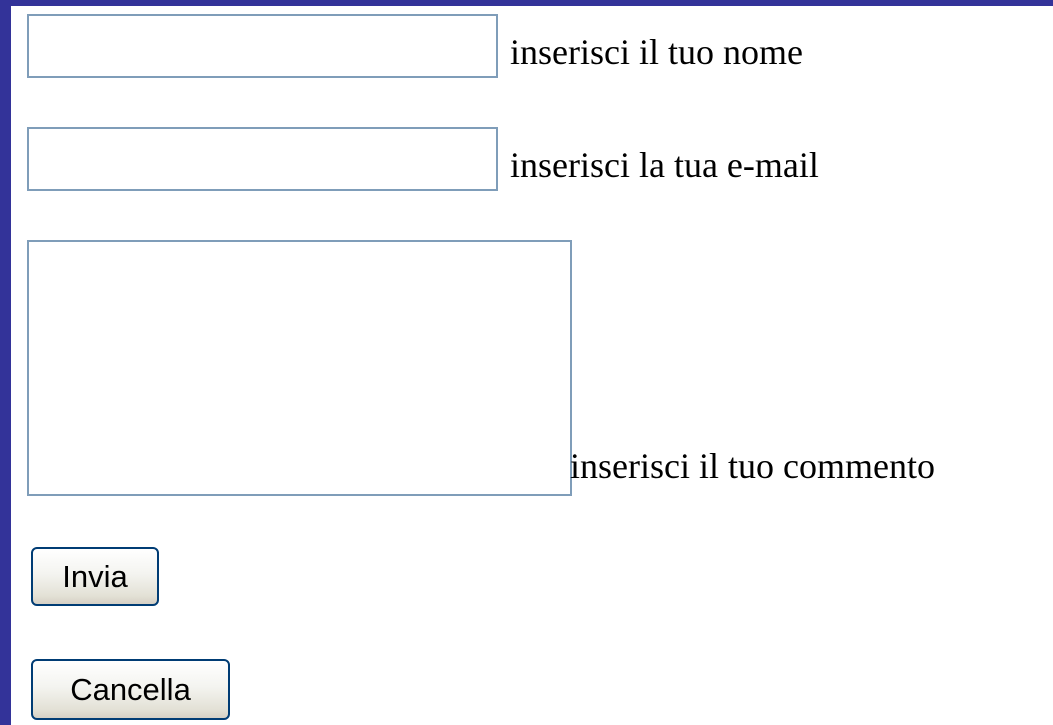 This screenshot has width=1053, height=725. What do you see at coordinates (664, 165) in the screenshot?
I see `email-label: inserisci la tua e-mail` at bounding box center [664, 165].